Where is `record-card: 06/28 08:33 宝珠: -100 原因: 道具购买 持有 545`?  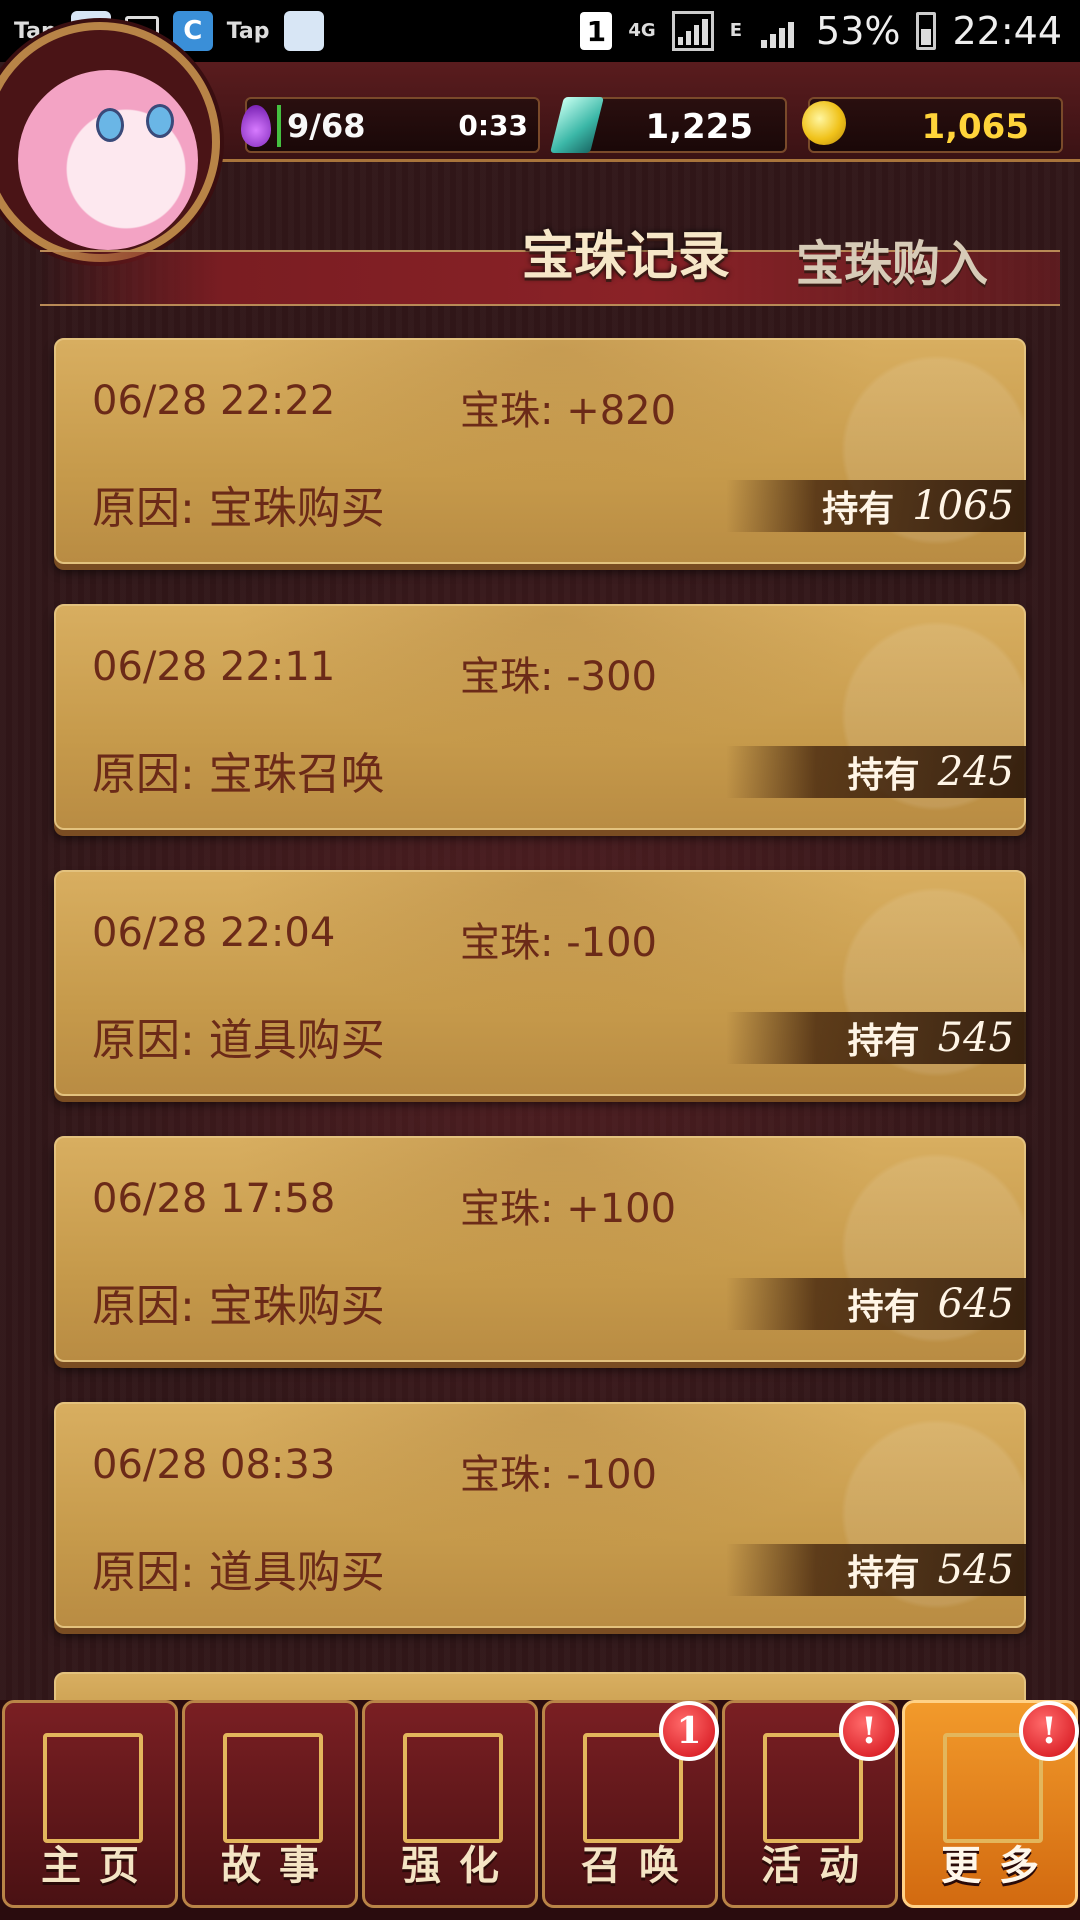
record-card: 06/28 08:33 宝珠: -100 原因: 道具购买 持有 545 is located at coordinates (540, 1515).